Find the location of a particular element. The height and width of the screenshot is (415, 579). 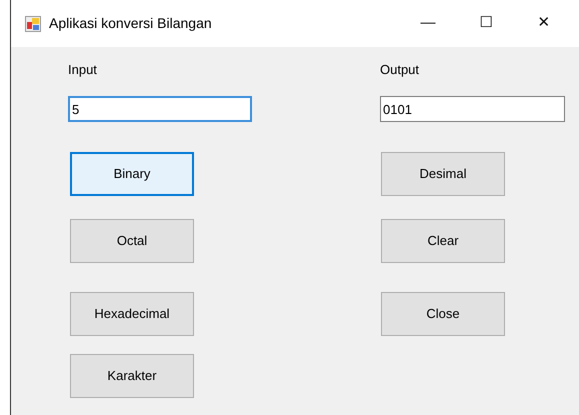

window-title: Aplikasi konversi Bilangan is located at coordinates (130, 23).